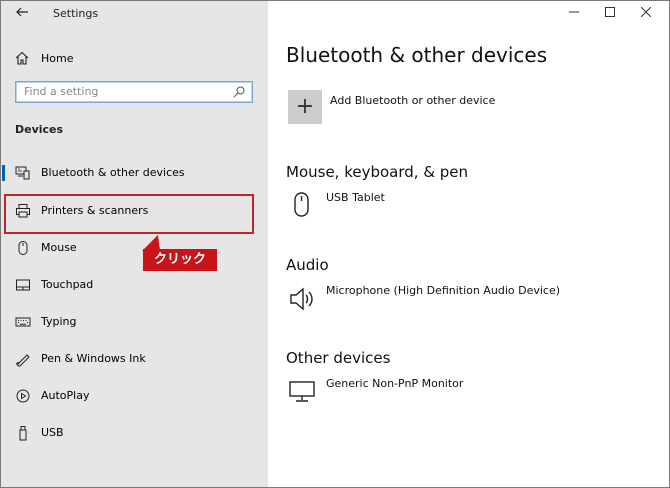 The width and height of the screenshot is (670, 488). Describe the element at coordinates (22, 173) in the screenshot. I see `bluetooth-devices-icon` at that location.